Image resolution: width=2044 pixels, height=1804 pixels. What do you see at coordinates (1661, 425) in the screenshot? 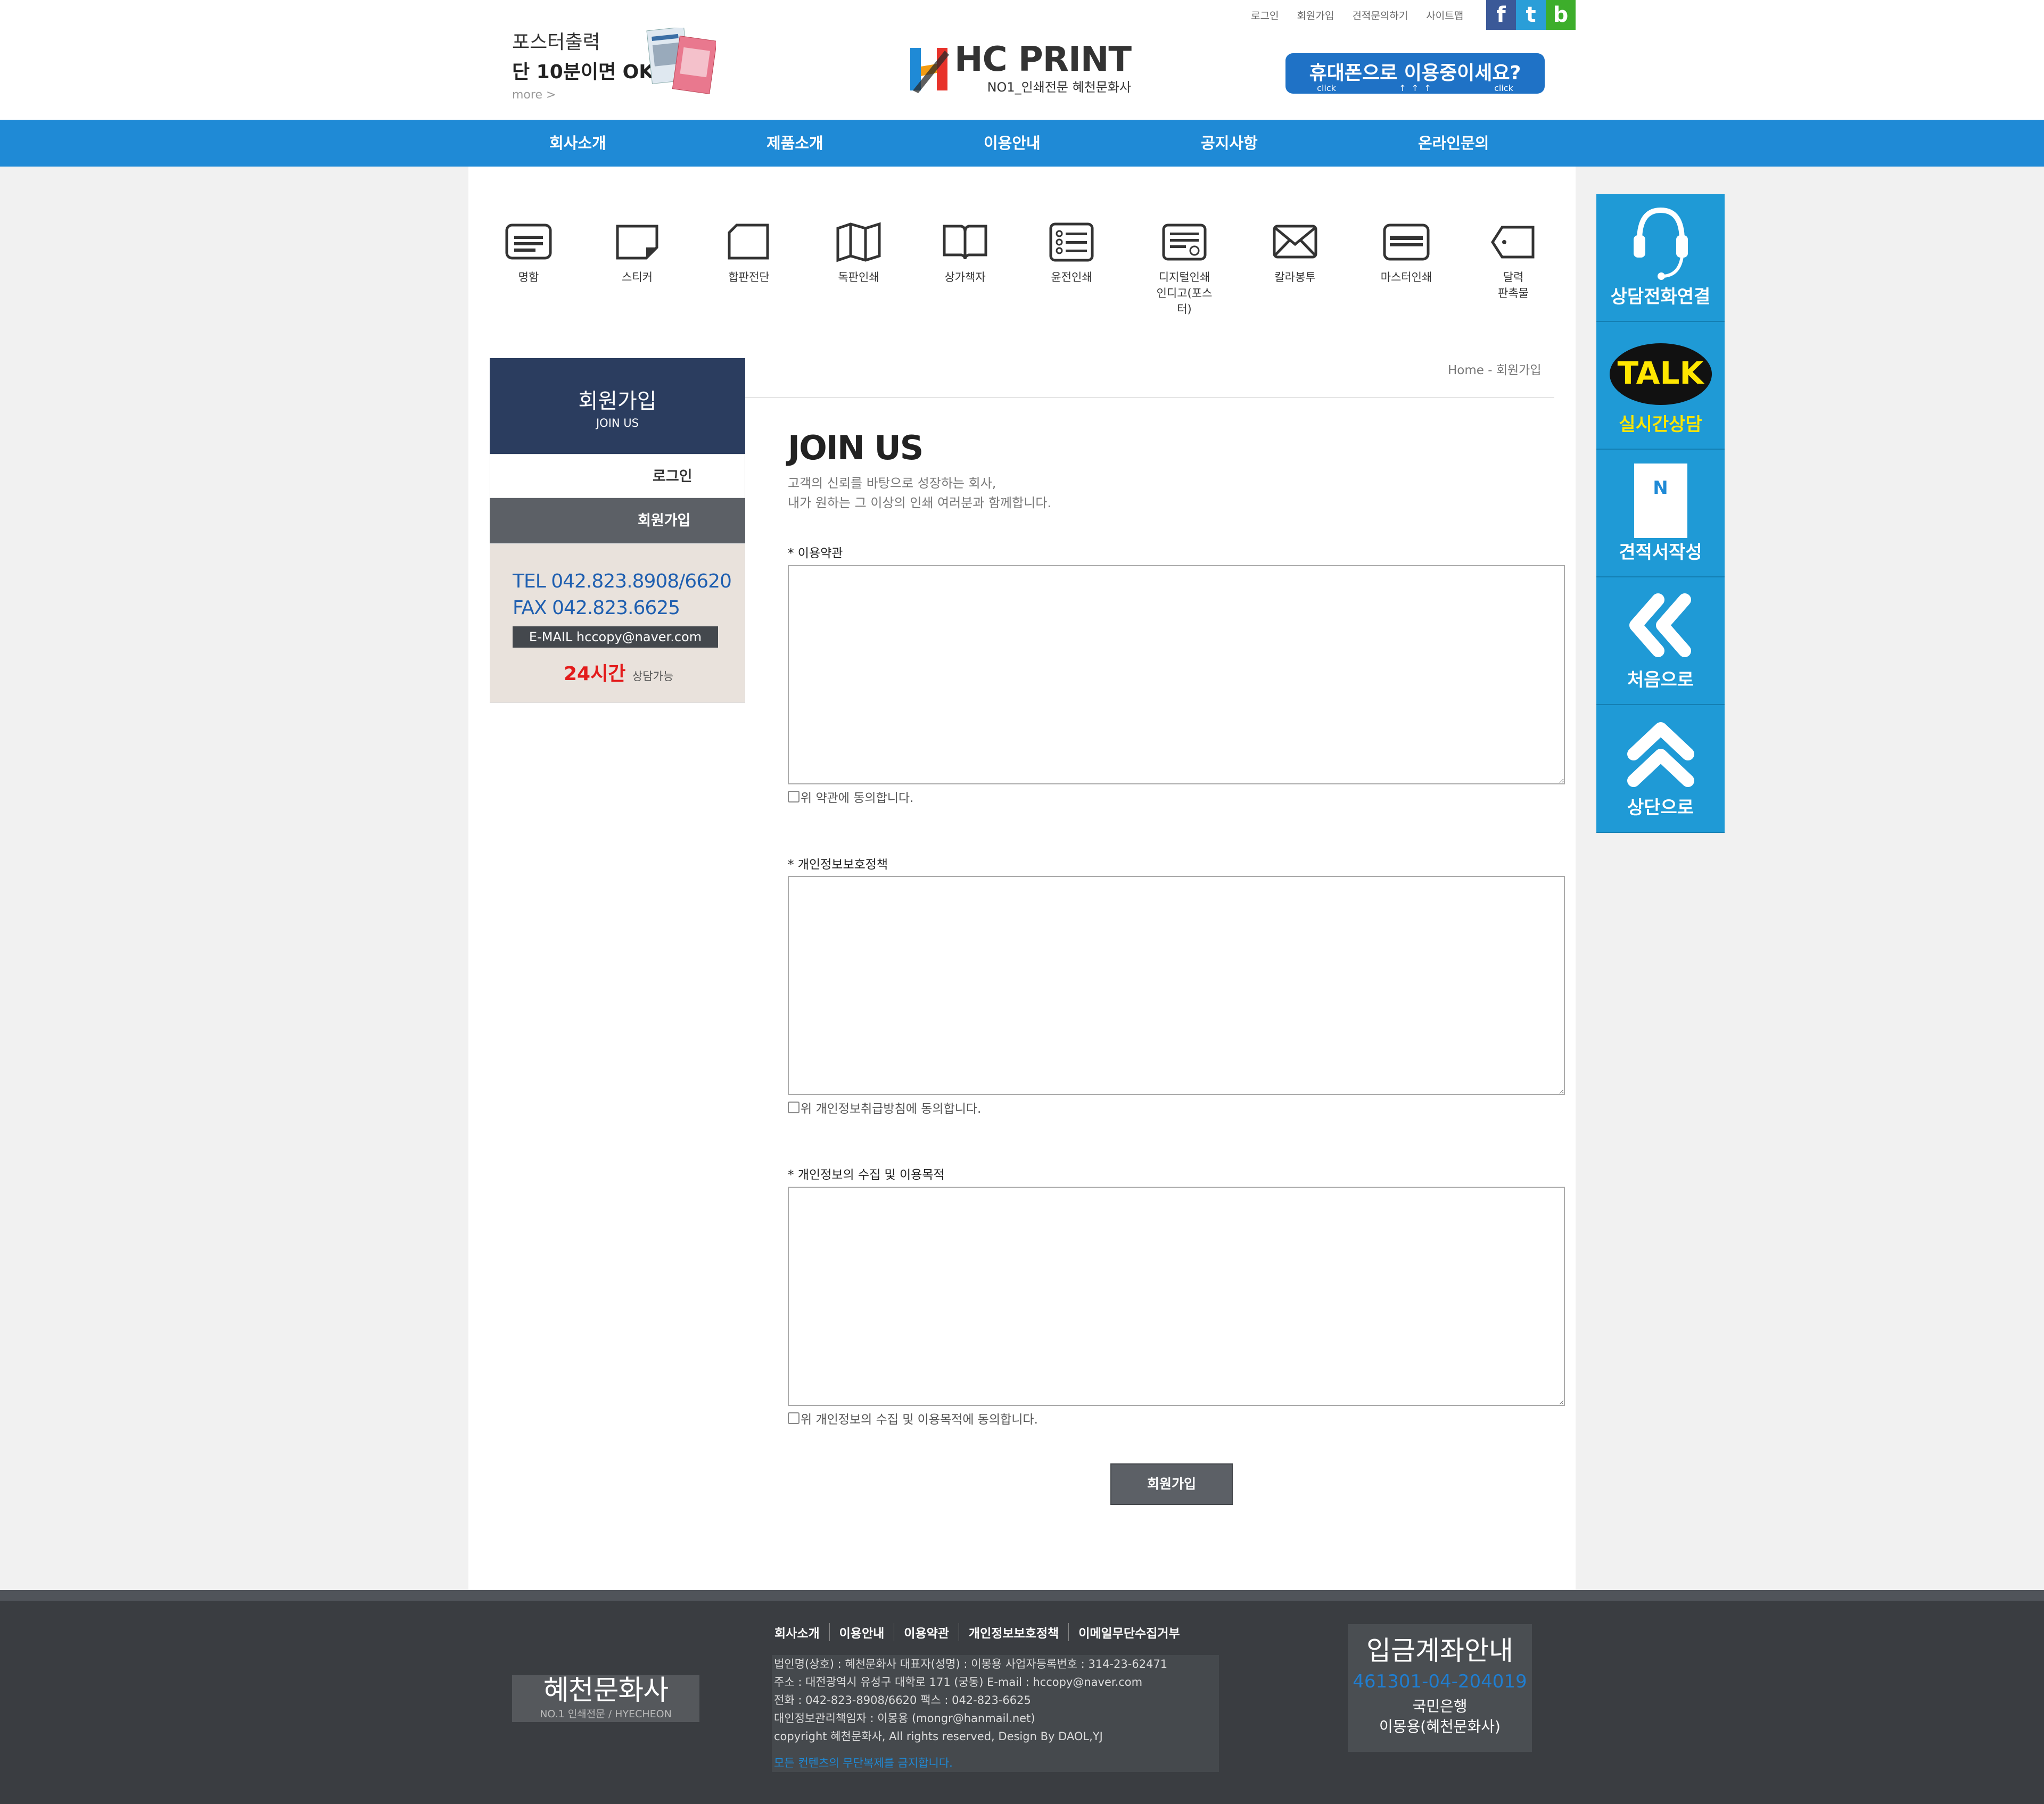
I see `quick-talk-label: 실시간상담` at bounding box center [1661, 425].